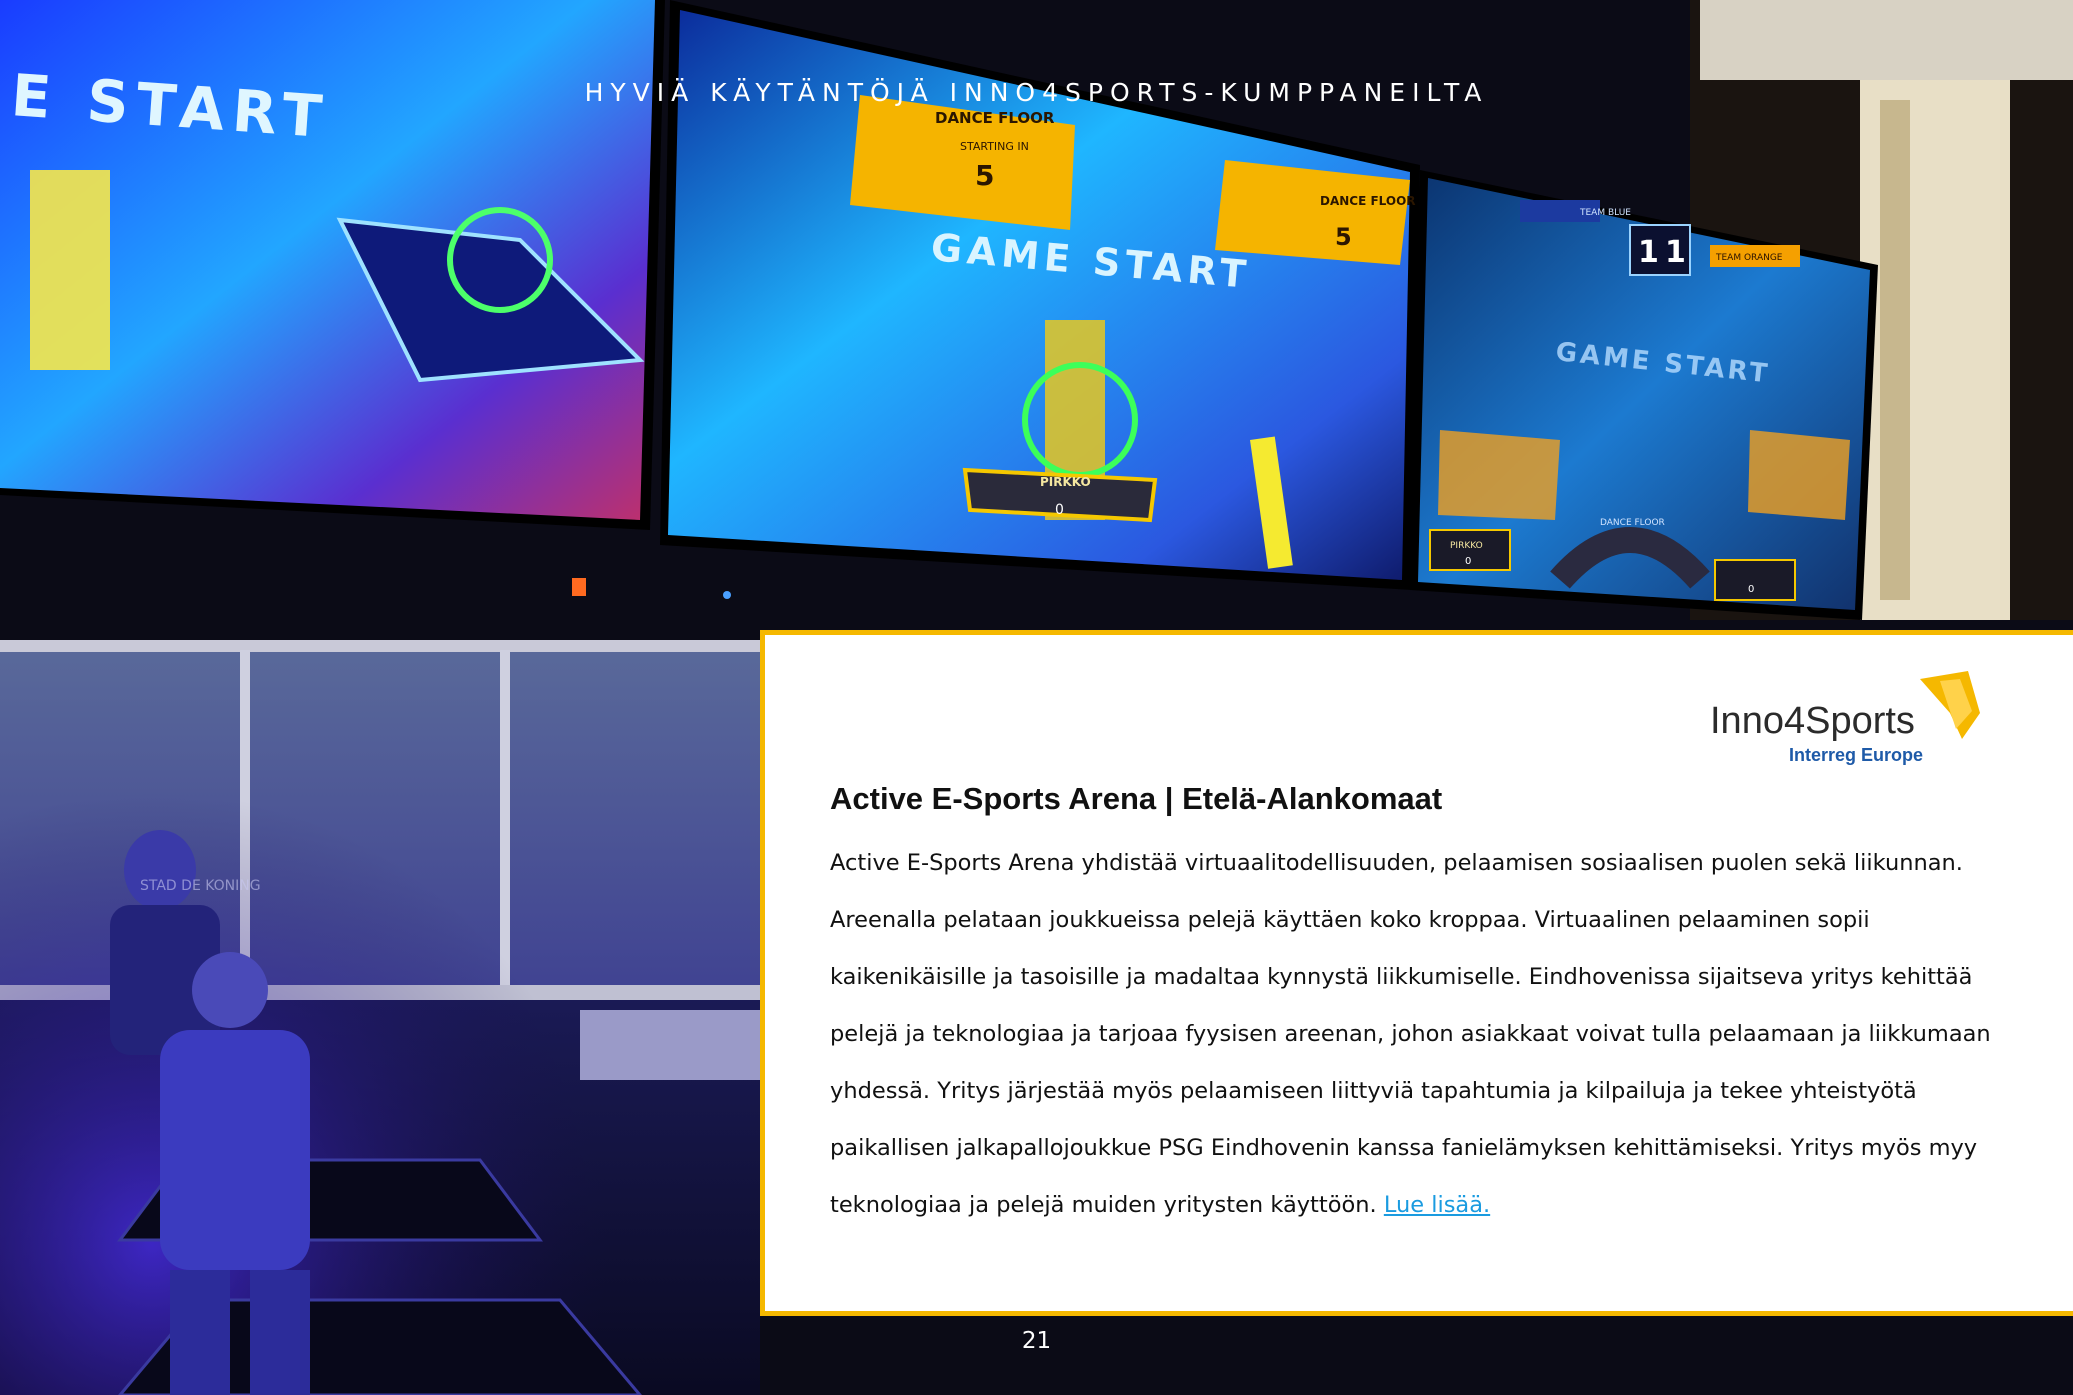  What do you see at coordinates (994, 146) in the screenshot?
I see `center-panel-sub: STARTING IN` at bounding box center [994, 146].